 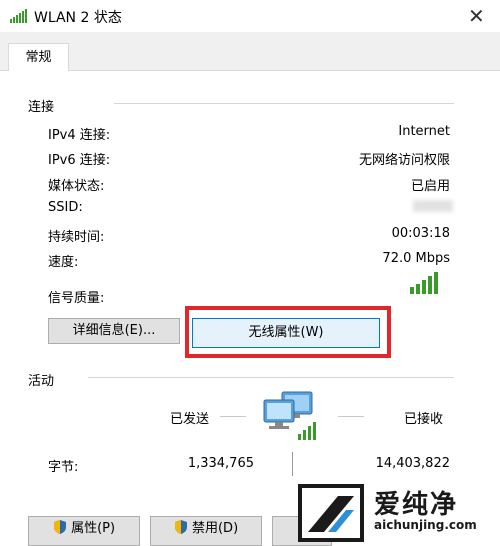 What do you see at coordinates (76, 237) in the screenshot?
I see `duration-label: 持续时间:` at bounding box center [76, 237].